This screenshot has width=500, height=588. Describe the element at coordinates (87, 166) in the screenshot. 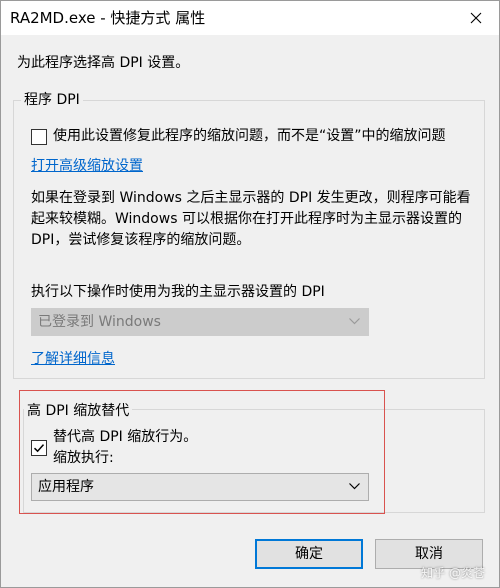

I see `advanced-scaling-link: 打开高级缩放设置` at that location.